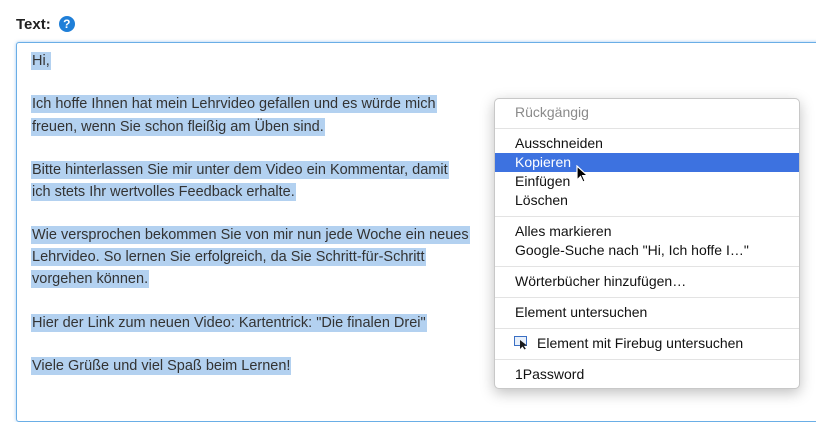 The width and height of the screenshot is (816, 422). I want to click on menu-item-copy: Kopieren, so click(647, 162).